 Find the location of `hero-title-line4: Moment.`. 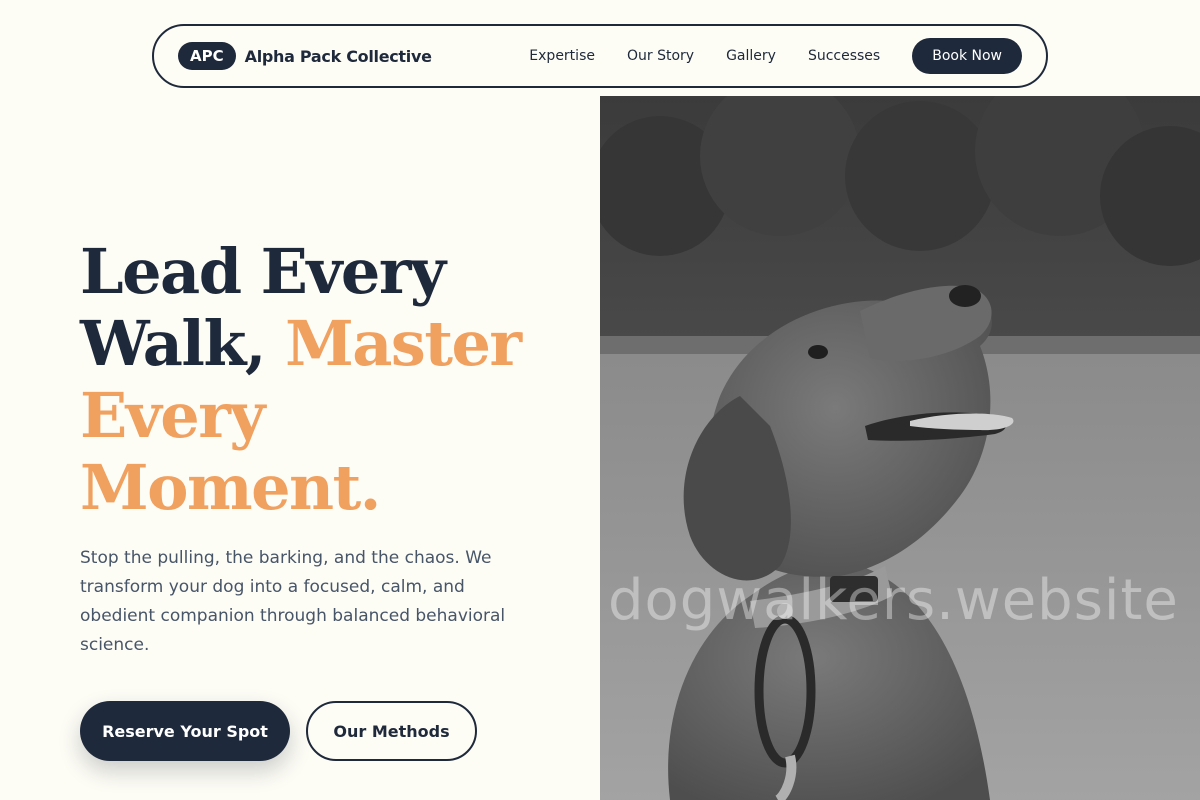

hero-title-line4: Moment. is located at coordinates (230, 487).